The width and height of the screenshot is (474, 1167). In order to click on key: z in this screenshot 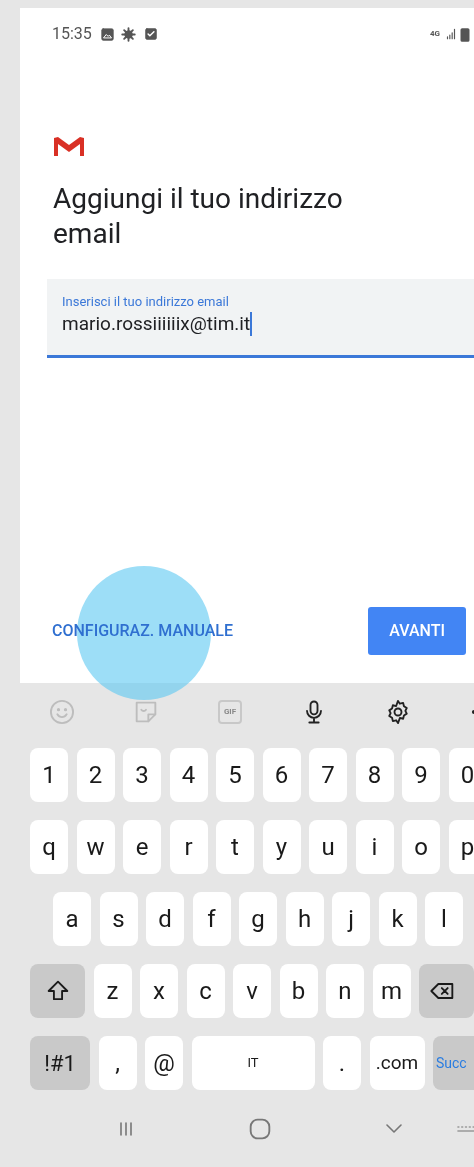, I will do `click(112, 991)`.